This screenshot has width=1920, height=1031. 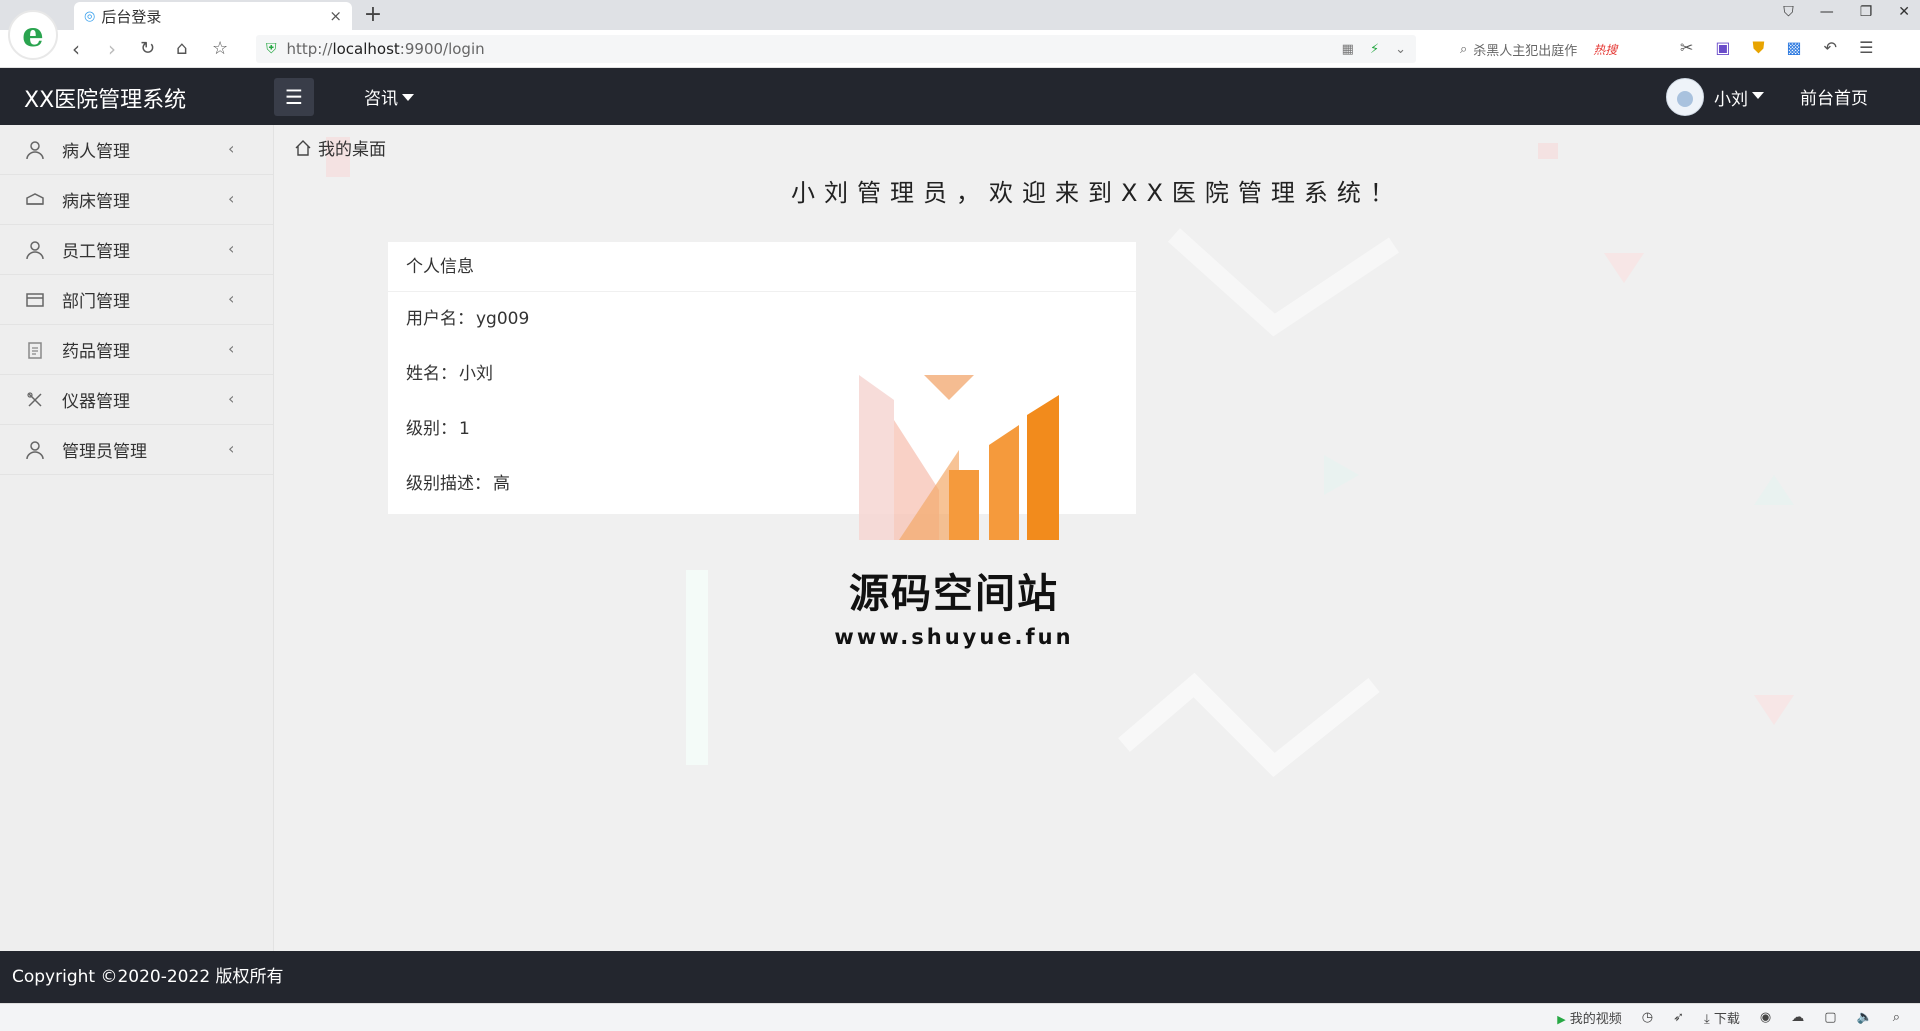 I want to click on nav-news-dropdown: 咨讯, so click(x=389, y=96).